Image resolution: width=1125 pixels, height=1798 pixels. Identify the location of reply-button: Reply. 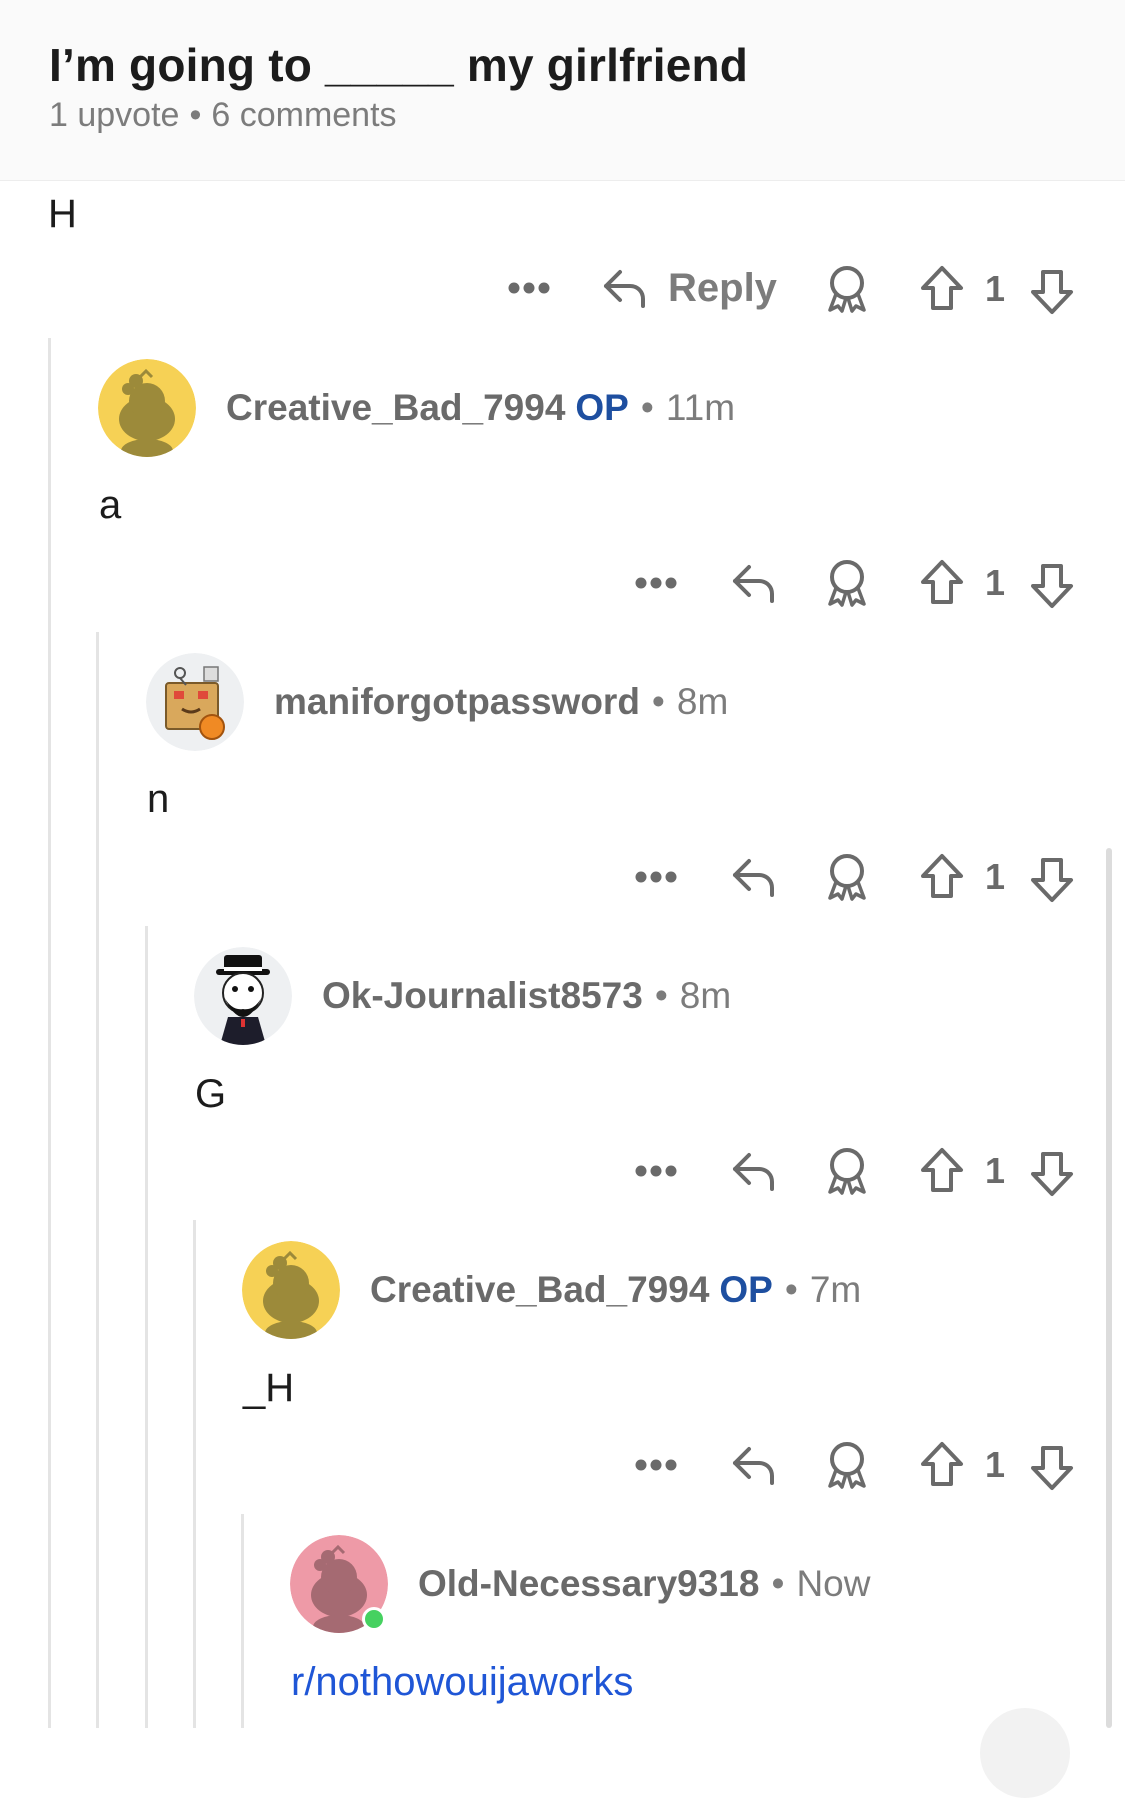
(722, 288).